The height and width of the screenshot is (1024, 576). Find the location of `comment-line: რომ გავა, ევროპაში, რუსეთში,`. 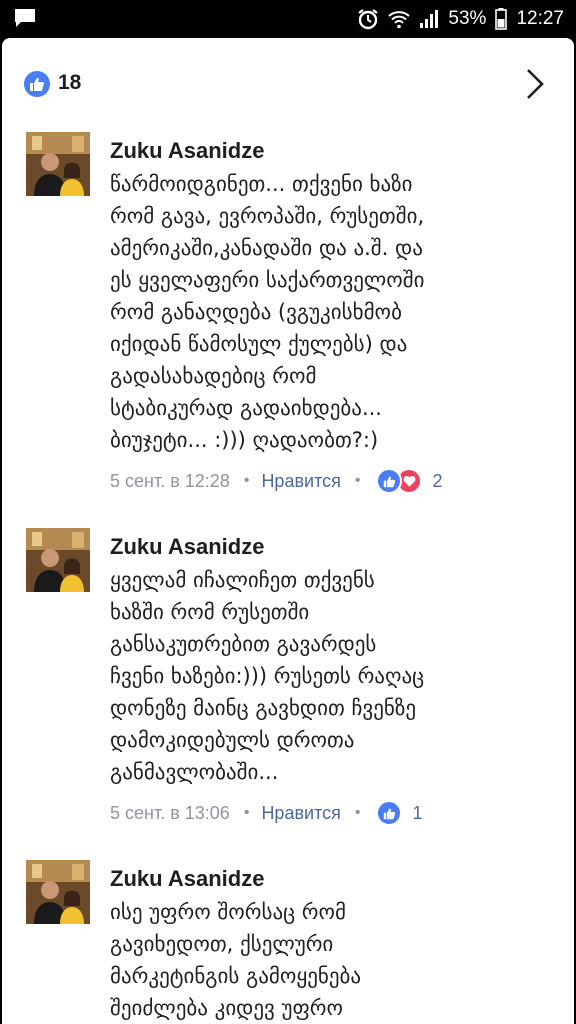

comment-line: რომ გავა, ევროპაში, რუსეთში, is located at coordinates (267, 216).